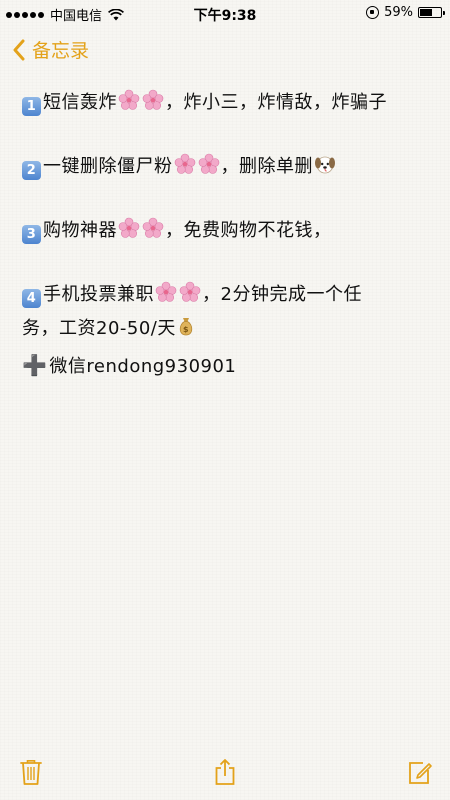 The image size is (450, 800). I want to click on note-line-4: 4 手机投票兼职 ，2分钟完成一个任, so click(224, 295).